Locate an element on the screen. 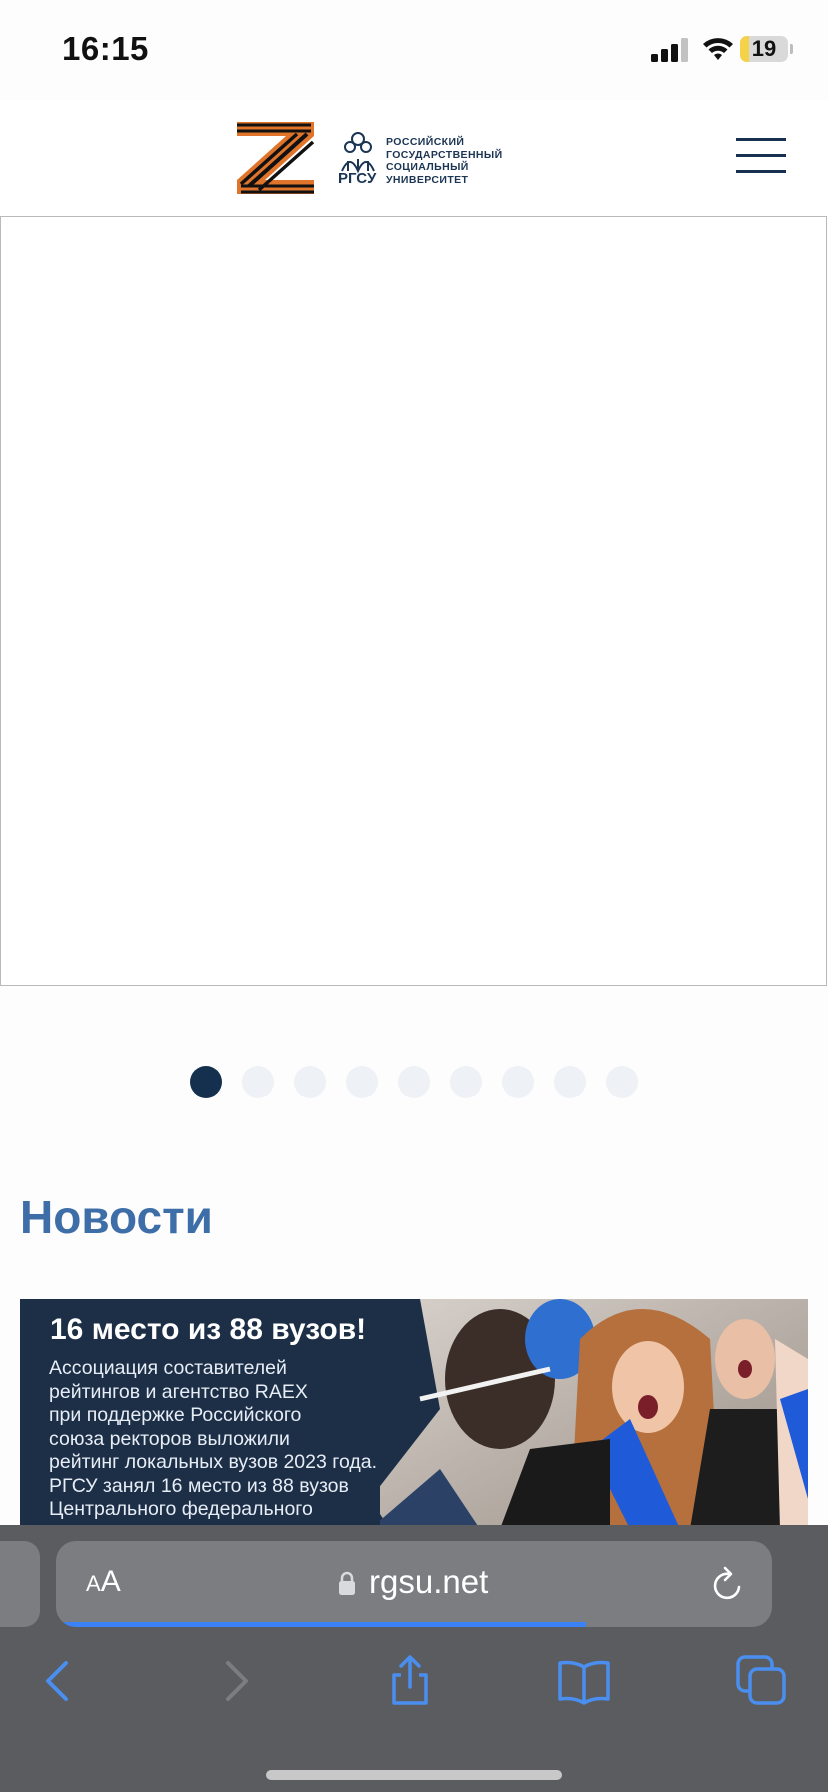 The width and height of the screenshot is (828, 1792). hamburger-menu-icon is located at coordinates (761, 156).